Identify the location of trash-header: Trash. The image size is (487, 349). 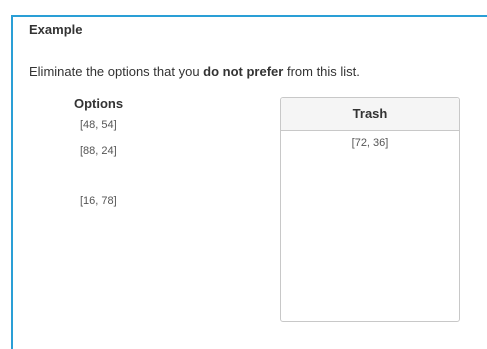
(370, 114).